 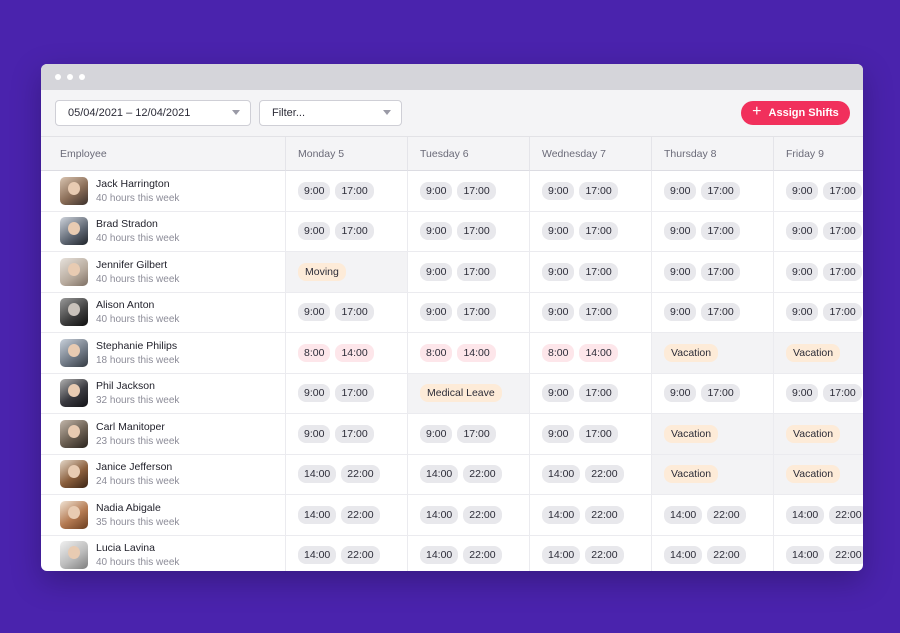 What do you see at coordinates (163, 191) in the screenshot?
I see `employee-cell: Jack Harrington 40 hours this week` at bounding box center [163, 191].